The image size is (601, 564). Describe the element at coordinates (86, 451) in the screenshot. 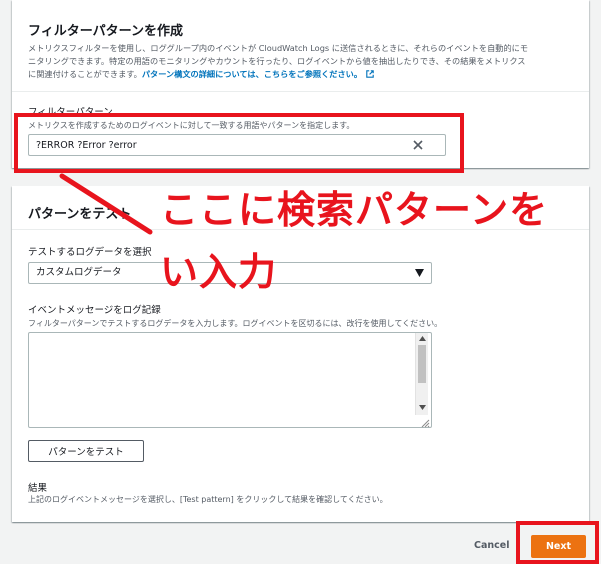

I see `test-pattern-button: パターンをテスト` at that location.